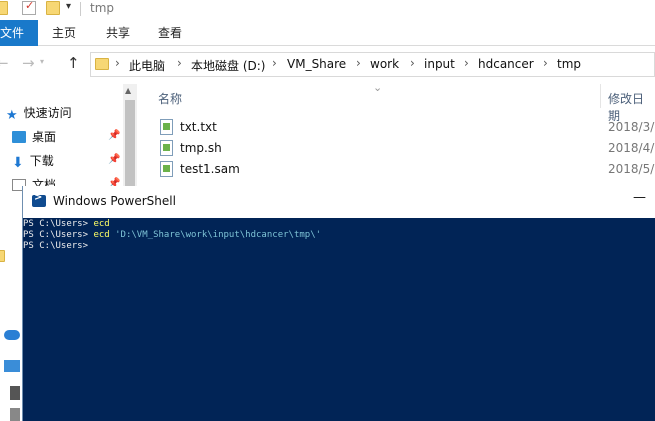 The width and height of the screenshot is (655, 421). I want to click on file-date: 2018/5/2, so click(631, 169).